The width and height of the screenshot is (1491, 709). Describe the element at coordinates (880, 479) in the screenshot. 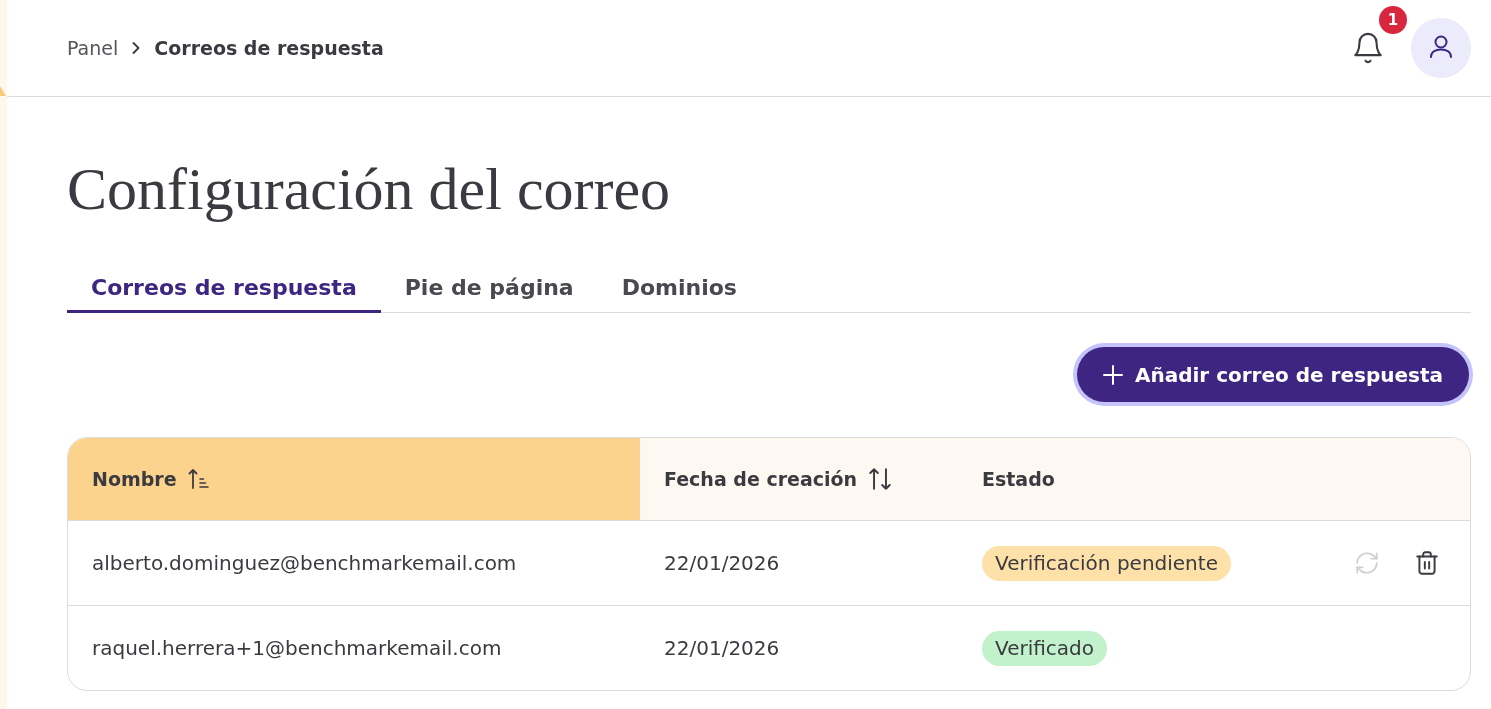

I see `sort-arrows-icon` at that location.